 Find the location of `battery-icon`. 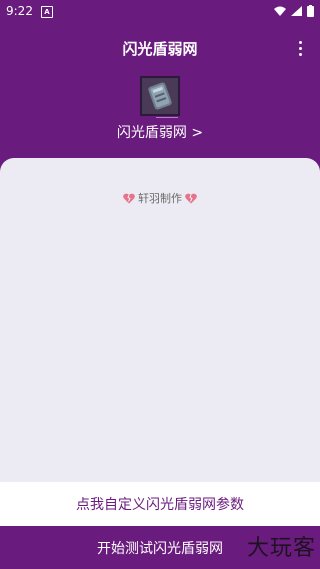

battery-icon is located at coordinates (310, 11).